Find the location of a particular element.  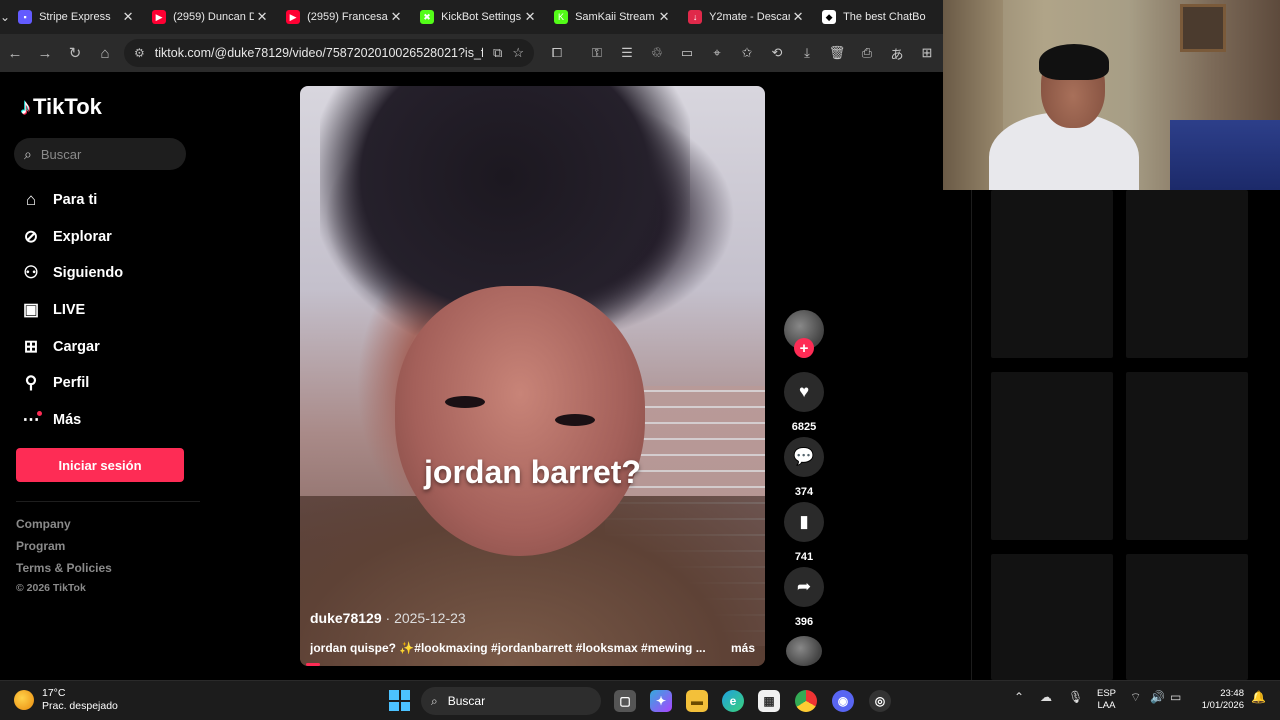

location-icon: ⌖ is located at coordinates (717, 53).